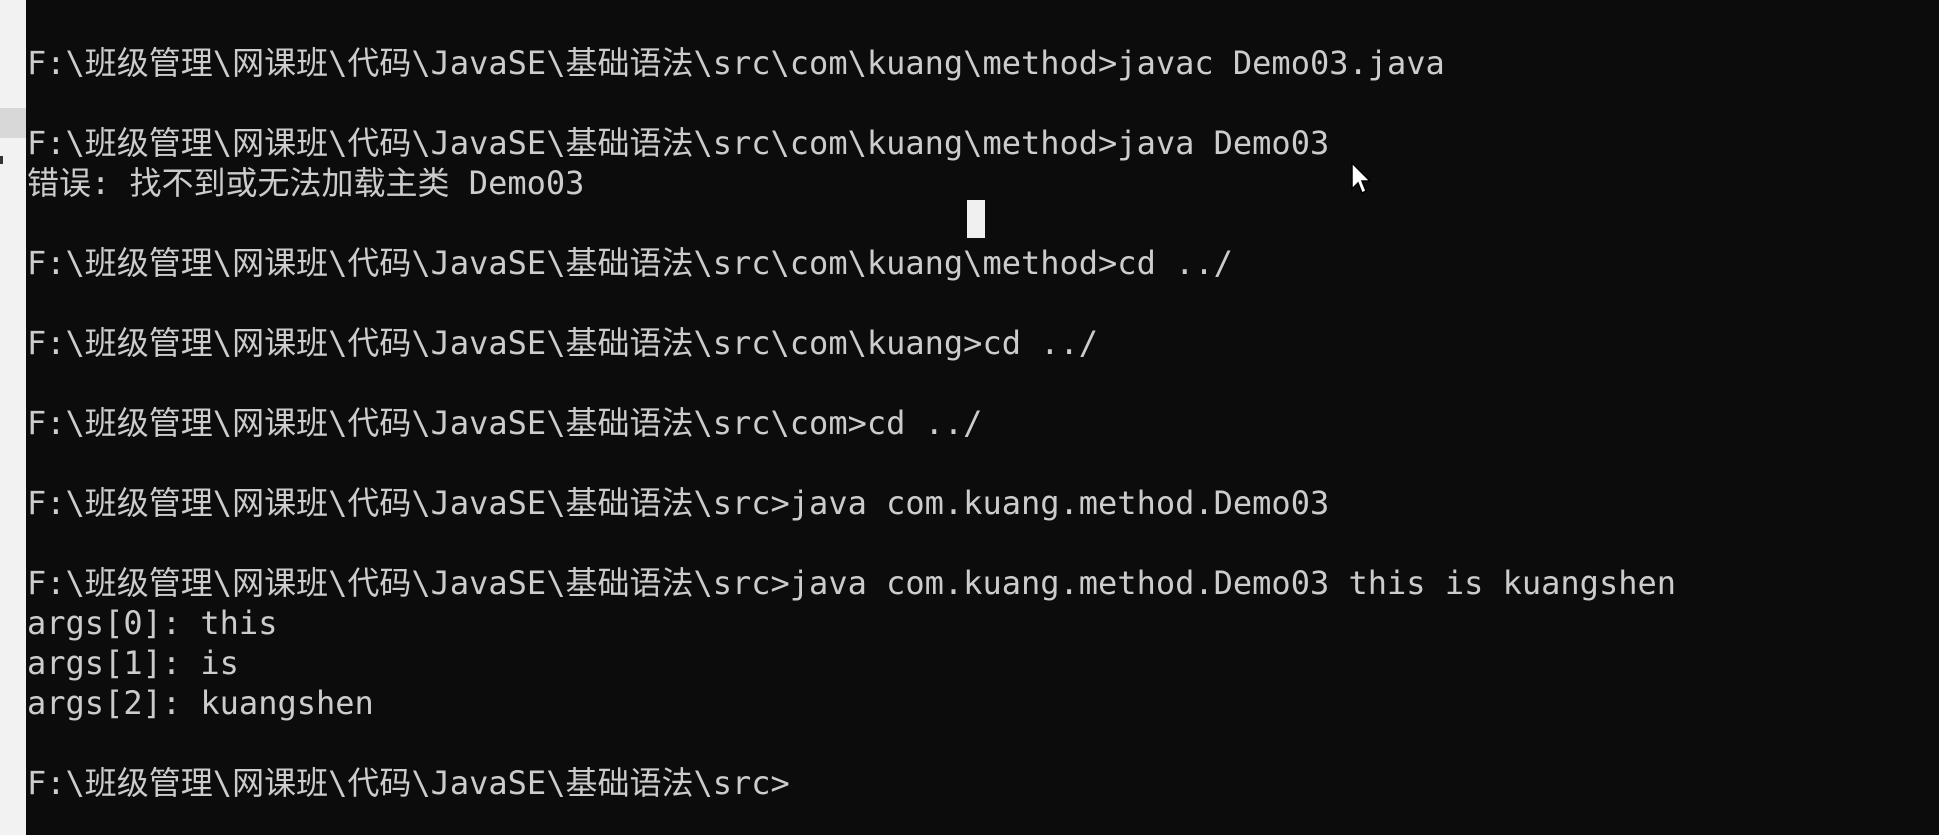 This screenshot has width=1939, height=835. What do you see at coordinates (1361, 178) in the screenshot?
I see `mouse-pointer-icon` at bounding box center [1361, 178].